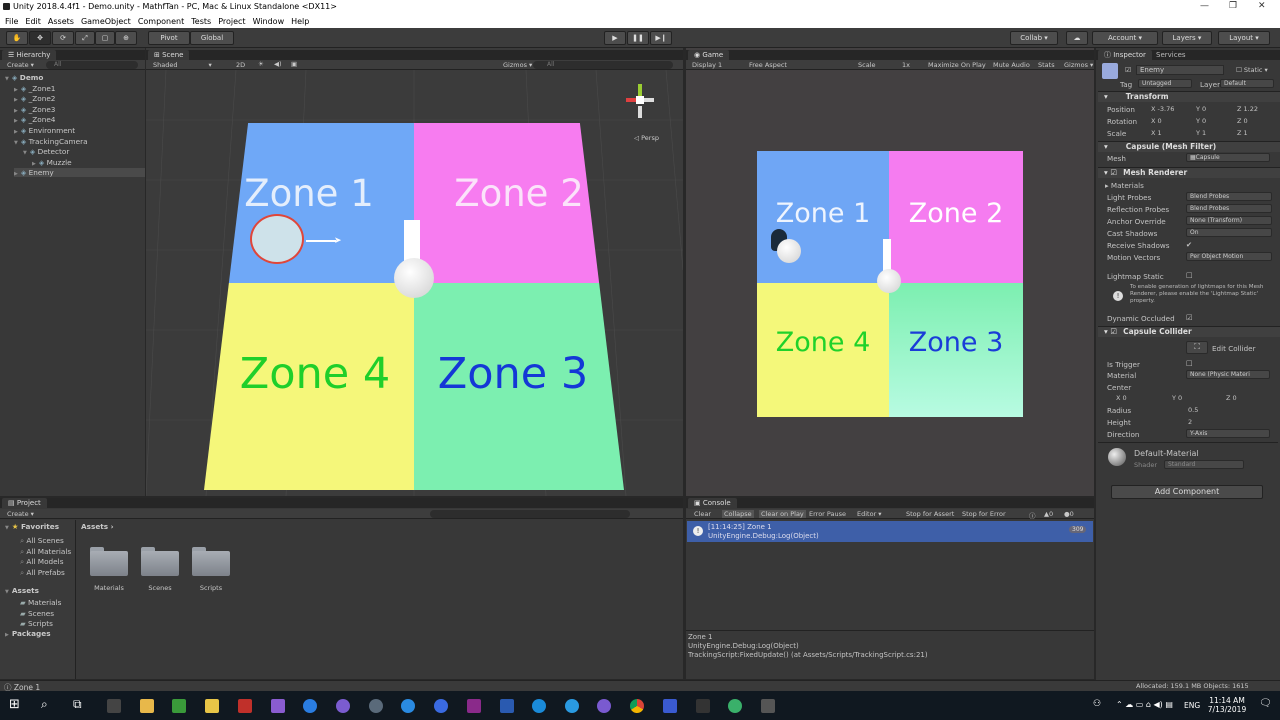 The width and height of the screenshot is (1280, 720). What do you see at coordinates (1171, 55) in the screenshot?
I see `tab-services: Services` at bounding box center [1171, 55].